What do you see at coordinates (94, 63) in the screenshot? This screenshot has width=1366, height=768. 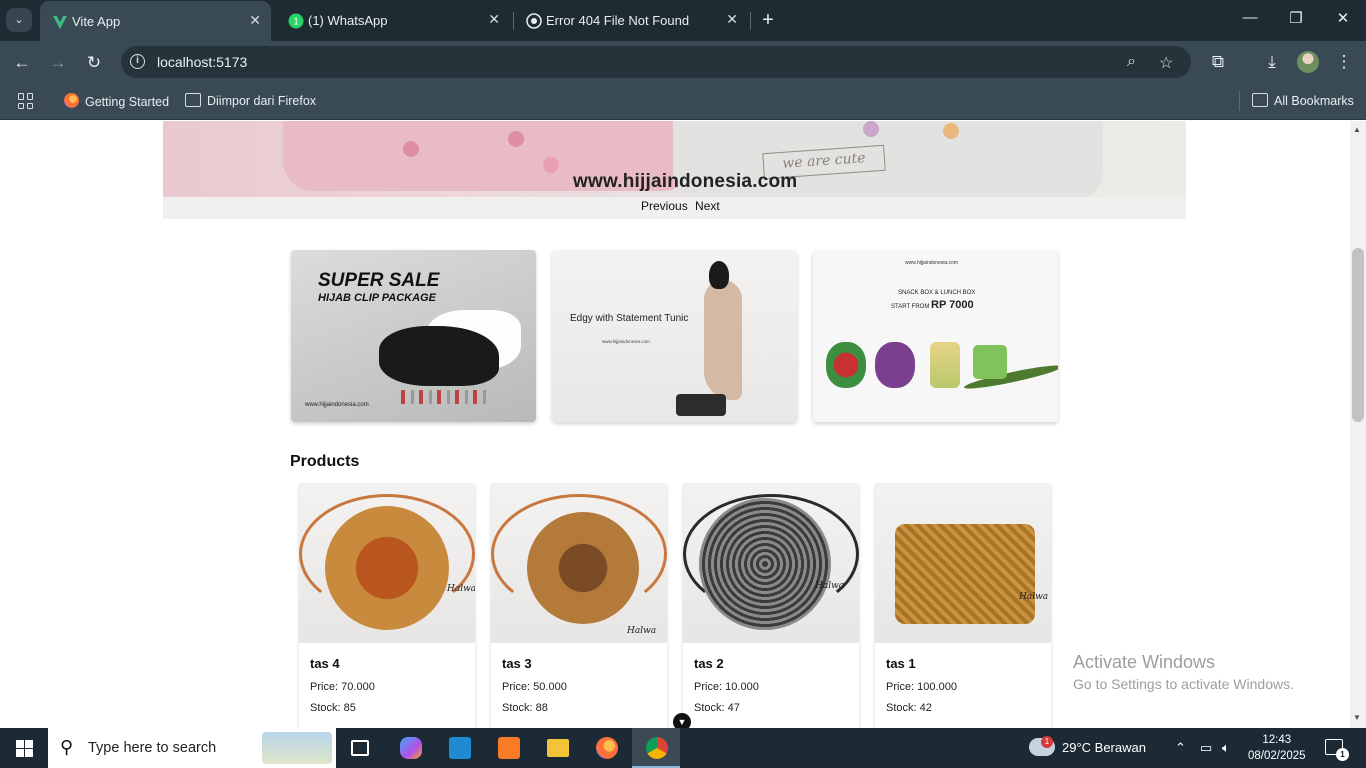 I see `reload-button: ↻` at bounding box center [94, 63].